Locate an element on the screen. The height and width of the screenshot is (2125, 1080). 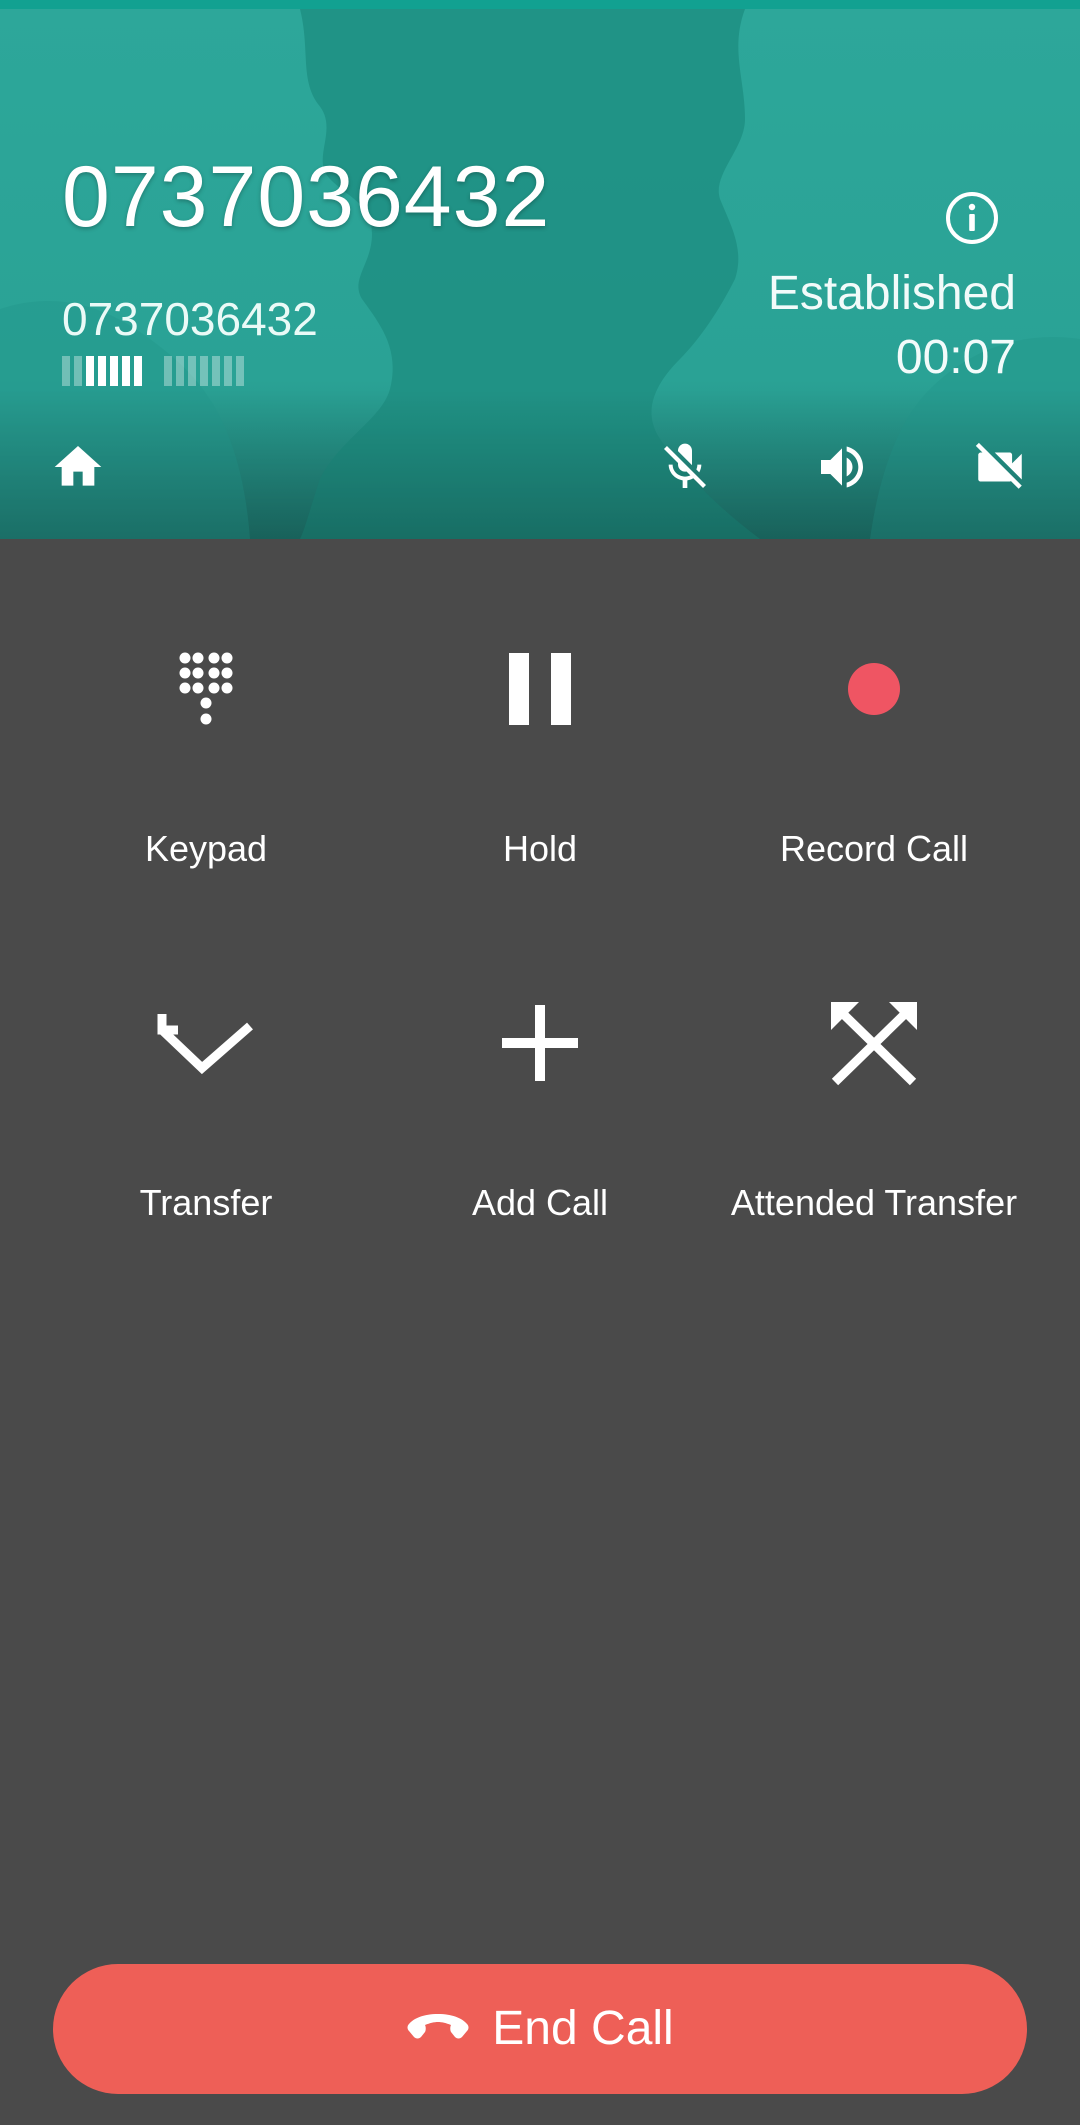
end-call-button: End Call is located at coordinates (540, 2029).